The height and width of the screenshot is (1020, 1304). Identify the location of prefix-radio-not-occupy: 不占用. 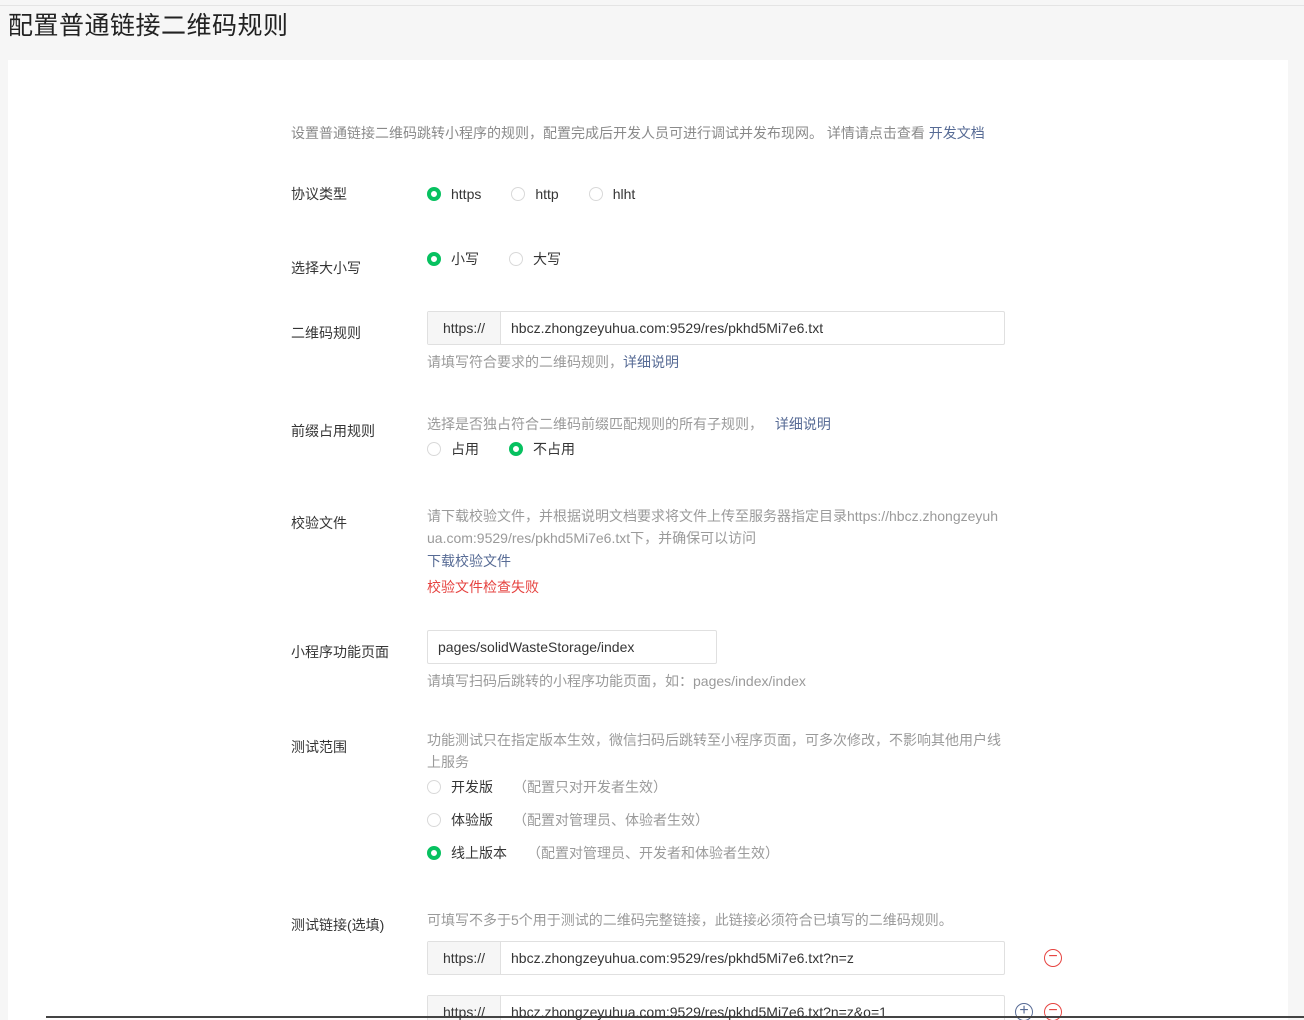
(542, 449).